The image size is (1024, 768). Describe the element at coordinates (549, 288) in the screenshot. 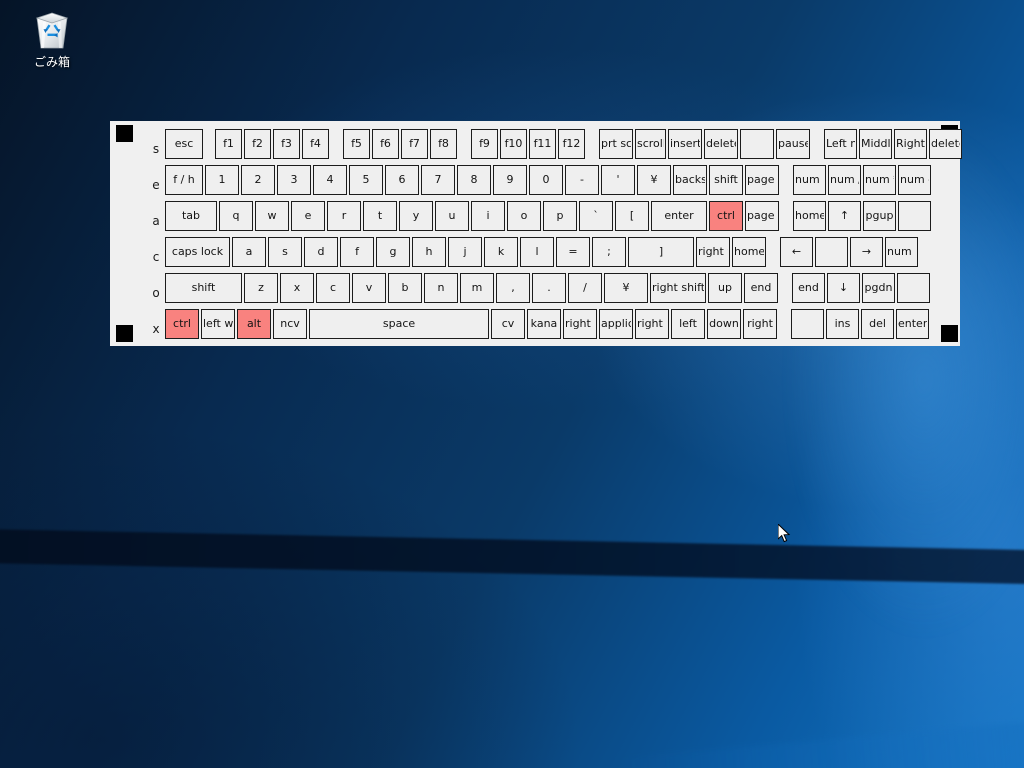

I see `key-blank: .` at that location.